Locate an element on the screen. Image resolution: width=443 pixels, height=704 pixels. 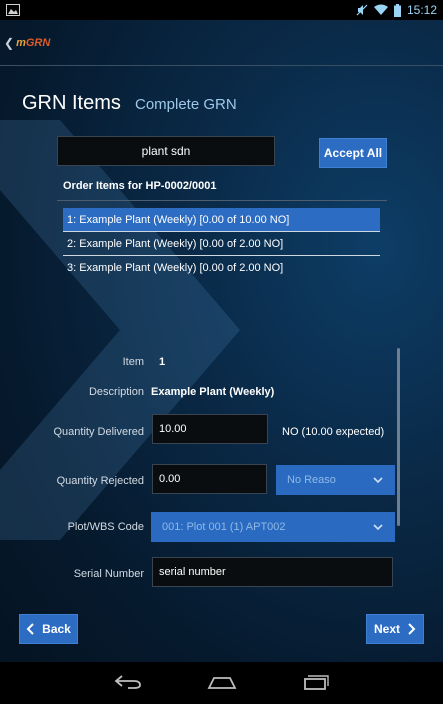
divider is located at coordinates (222, 200).